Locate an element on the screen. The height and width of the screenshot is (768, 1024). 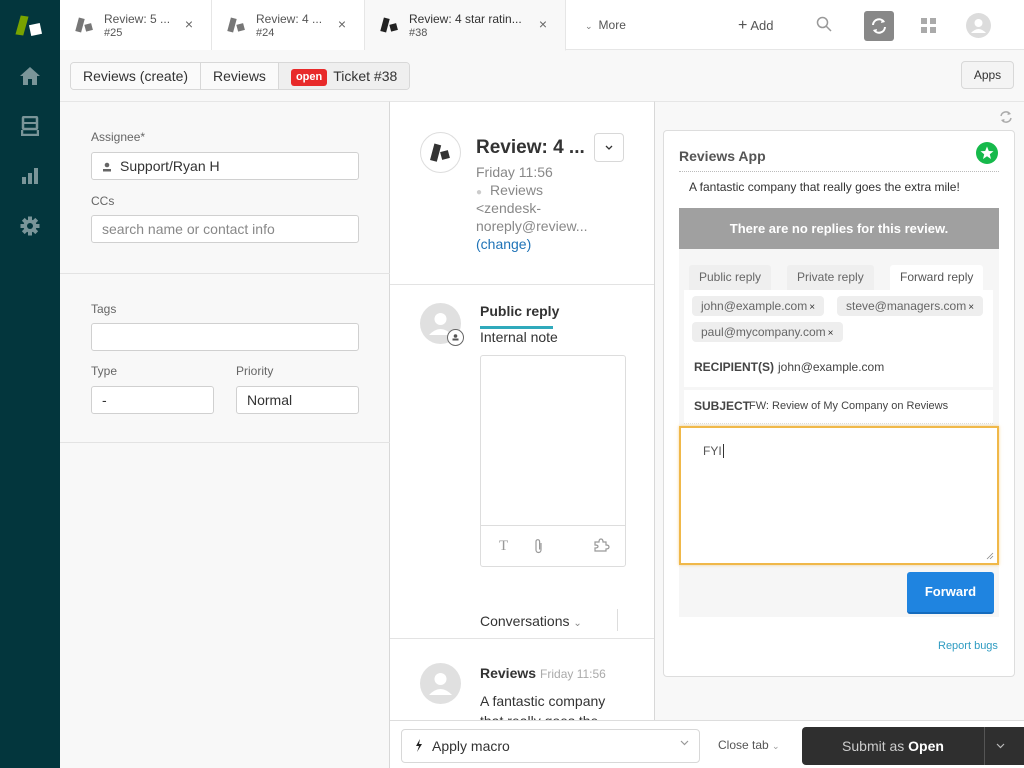
attachment-icon is located at coordinates (538, 548).